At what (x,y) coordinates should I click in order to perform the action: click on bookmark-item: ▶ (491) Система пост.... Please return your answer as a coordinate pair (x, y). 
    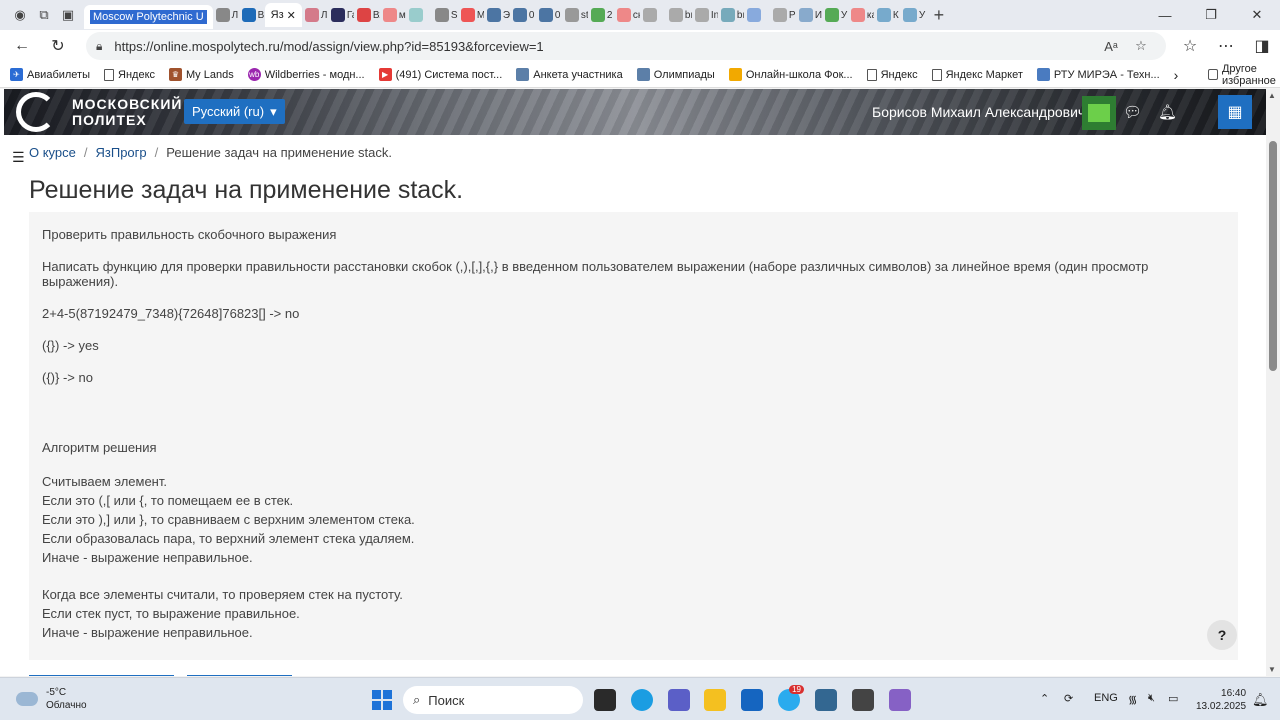
    Looking at the image, I should click on (440, 74).